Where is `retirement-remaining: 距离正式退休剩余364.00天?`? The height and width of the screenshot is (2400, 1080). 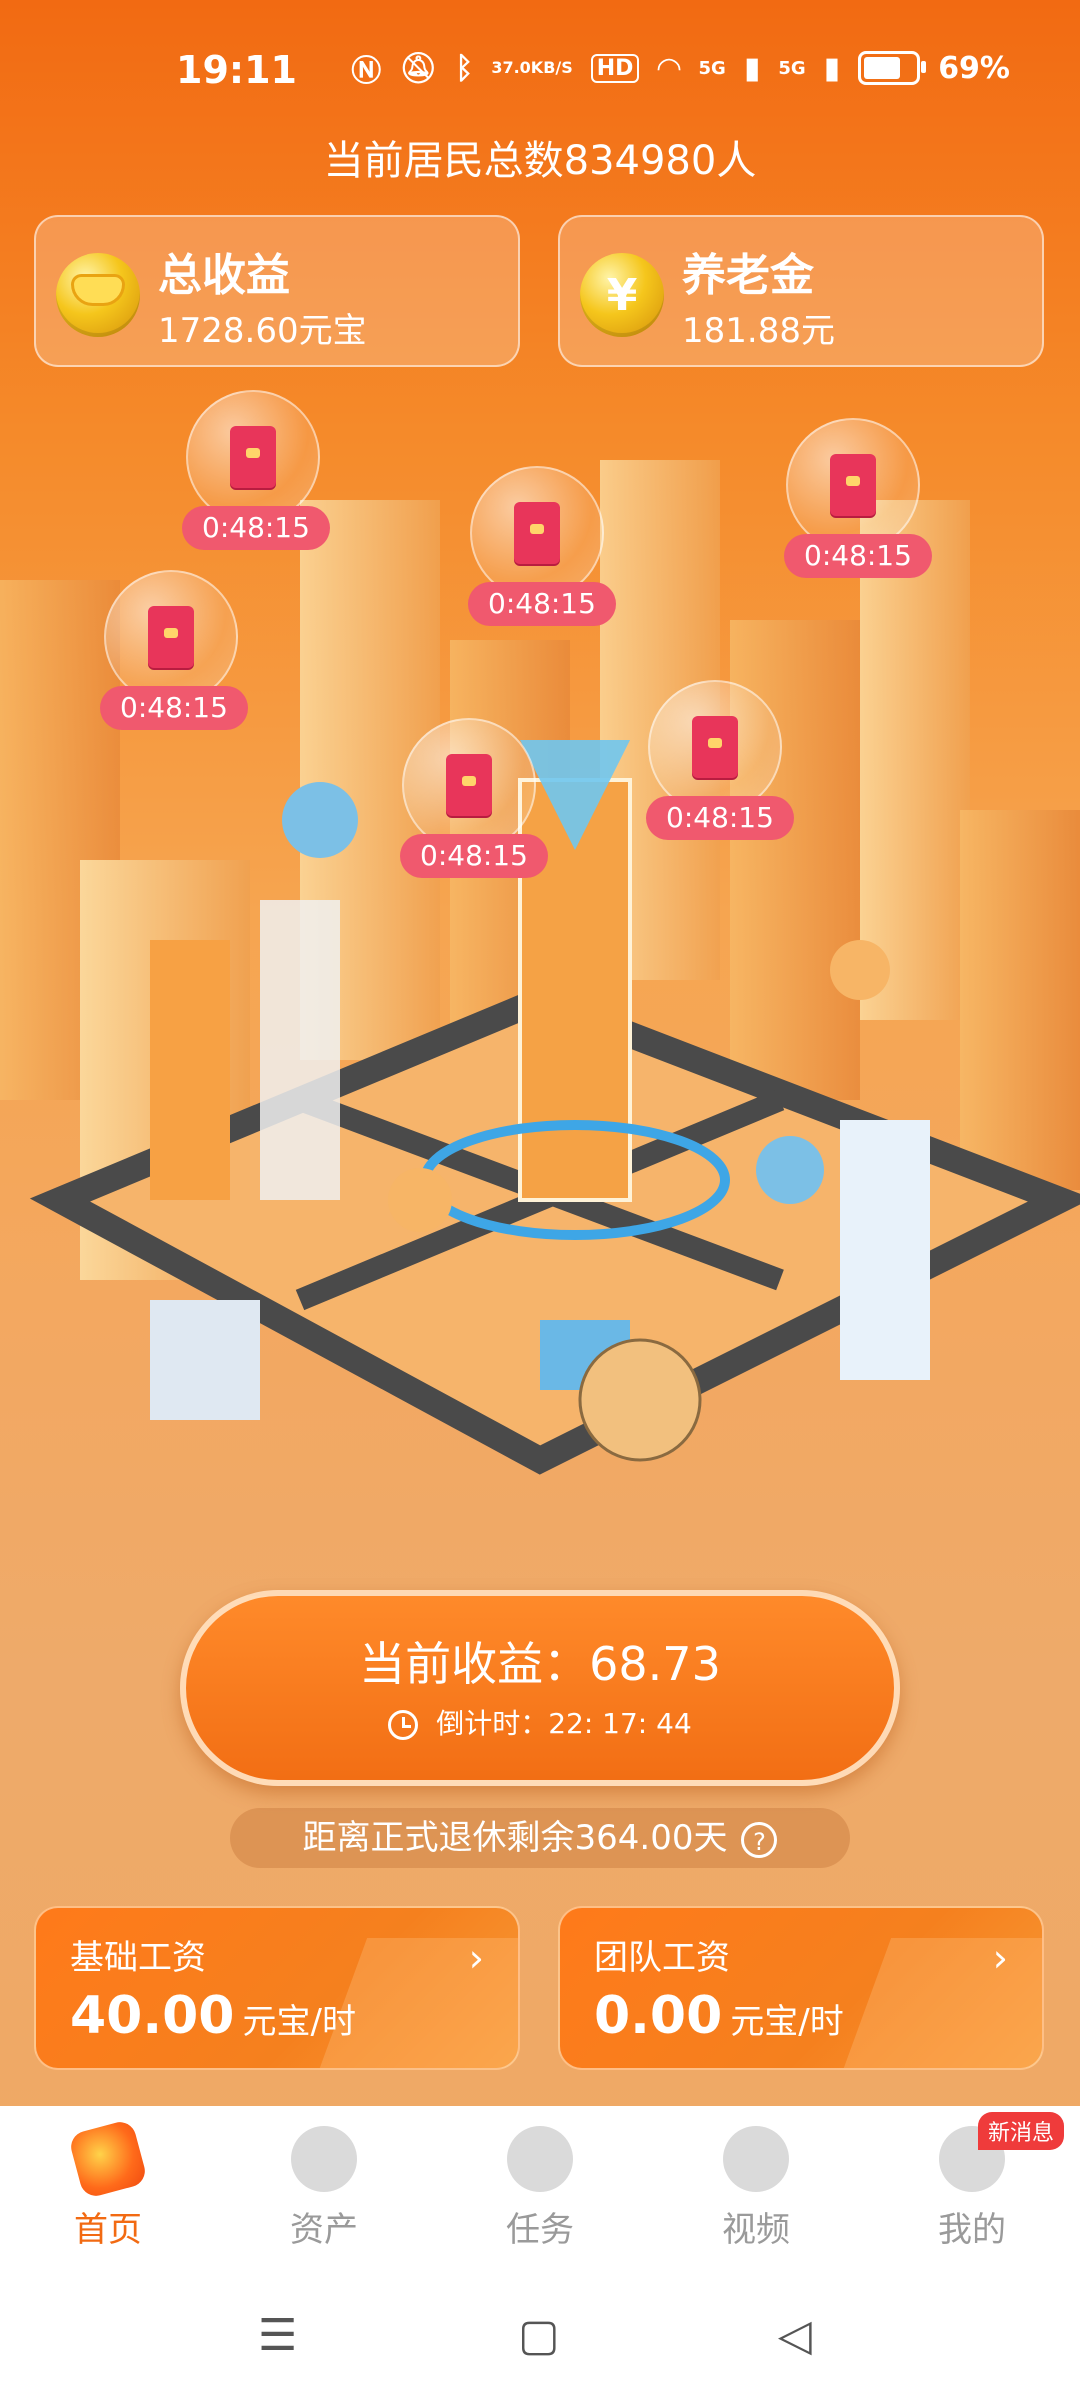 retirement-remaining: 距离正式退休剩余364.00天? is located at coordinates (540, 1838).